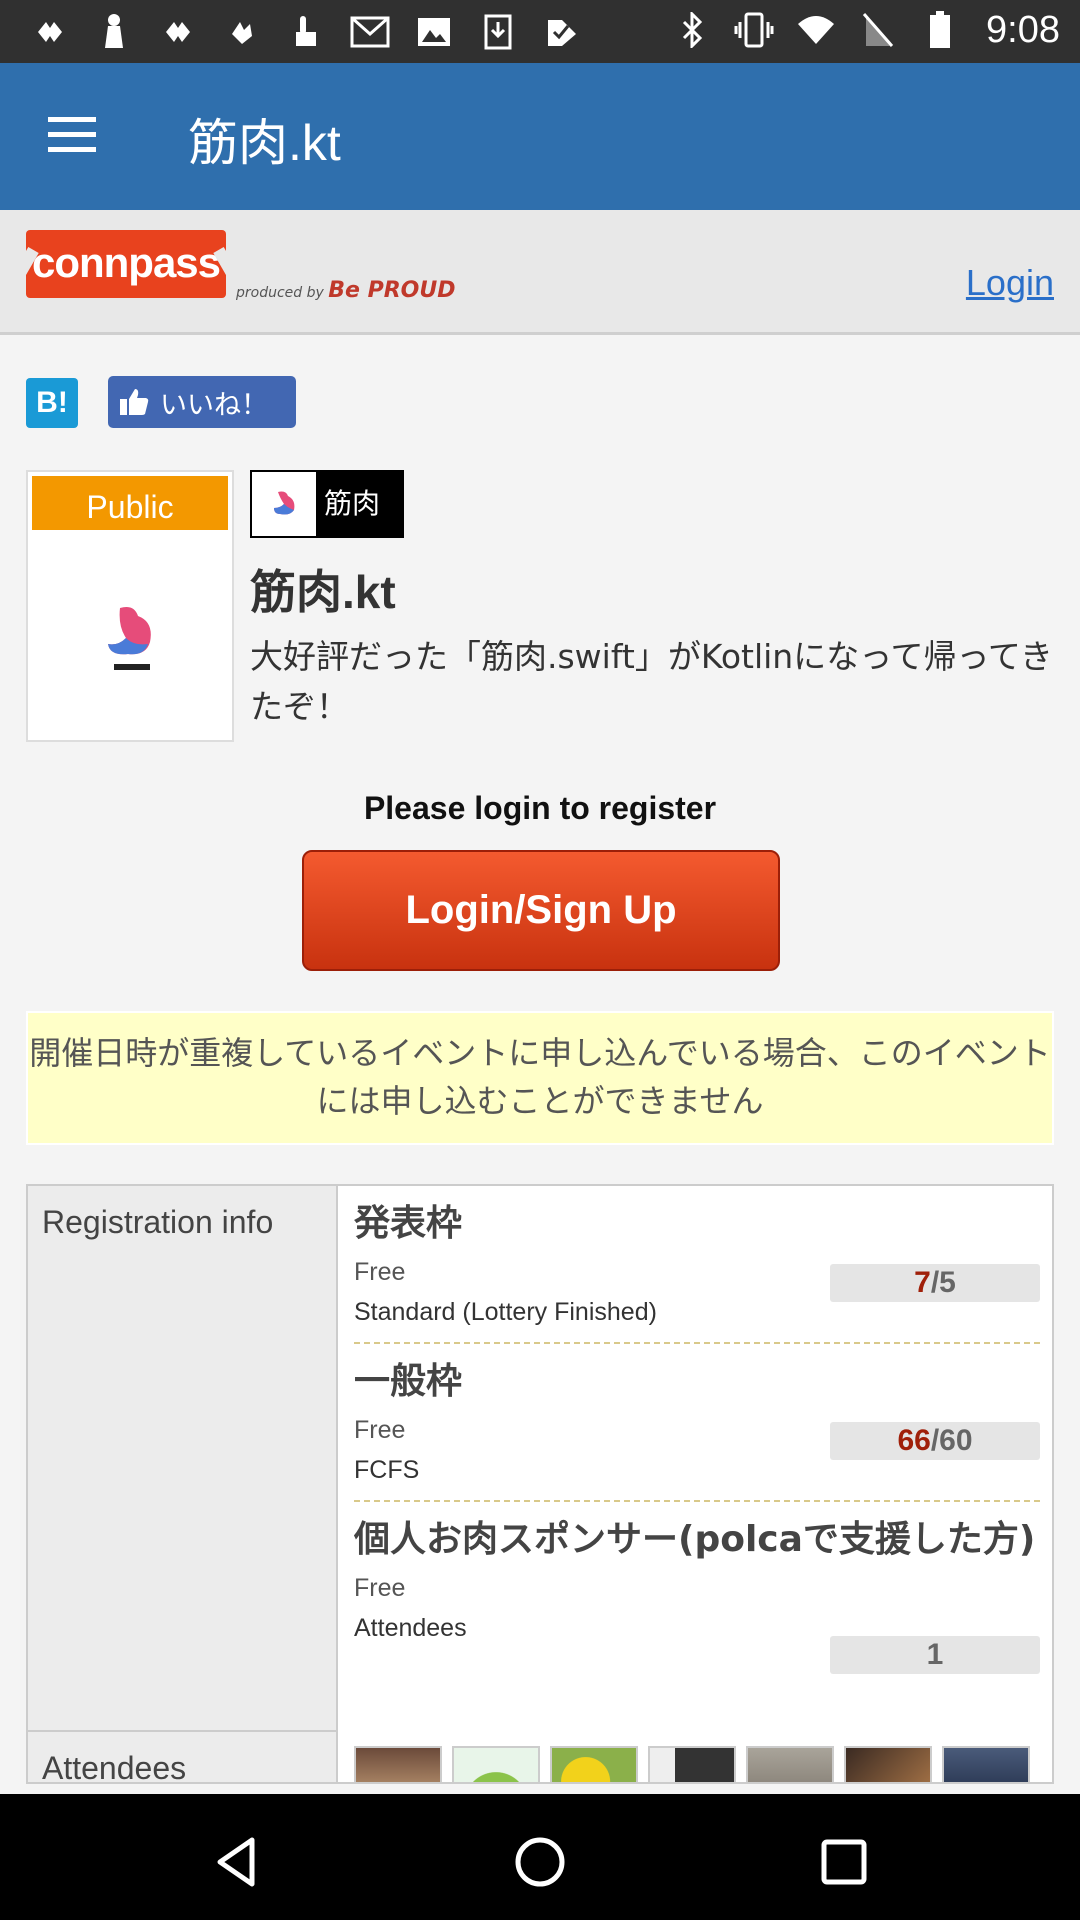 The image size is (1080, 1920). Describe the element at coordinates (214, 405) in the screenshot. I see `like-label: いいね！` at that location.